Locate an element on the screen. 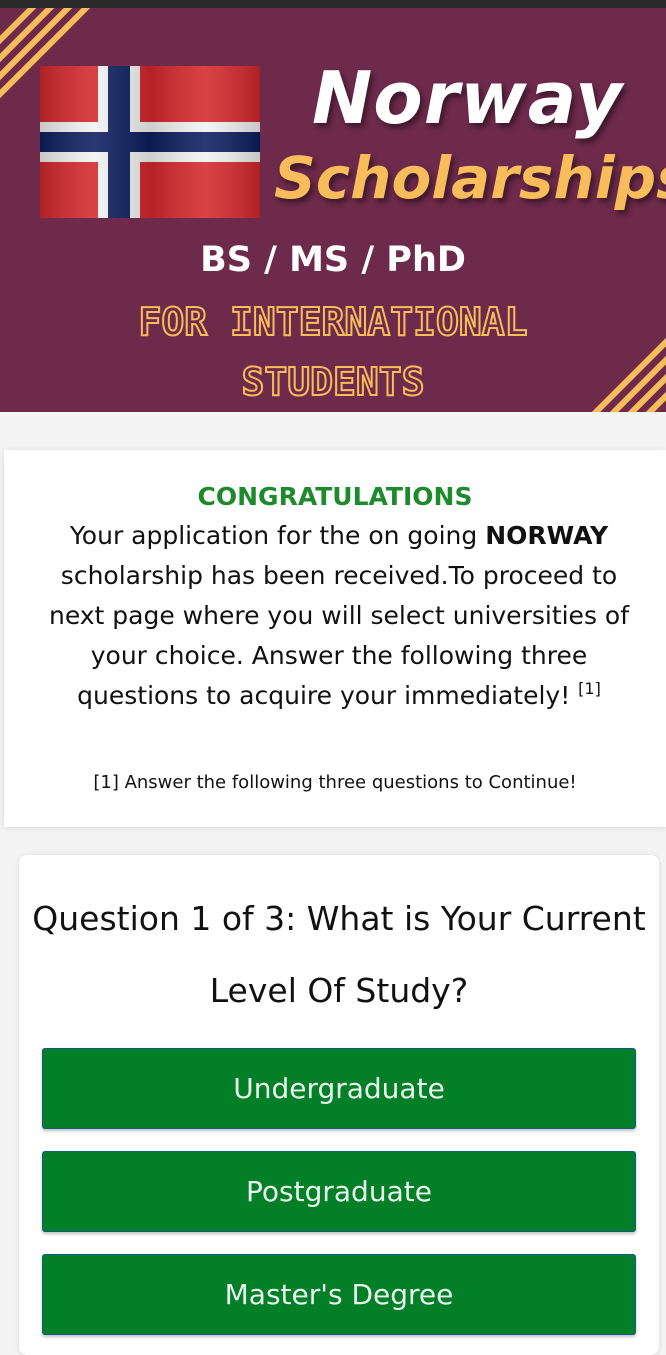 The image size is (666, 1355). congratulations-heading: CONGRATULATIONS is located at coordinates (335, 496).